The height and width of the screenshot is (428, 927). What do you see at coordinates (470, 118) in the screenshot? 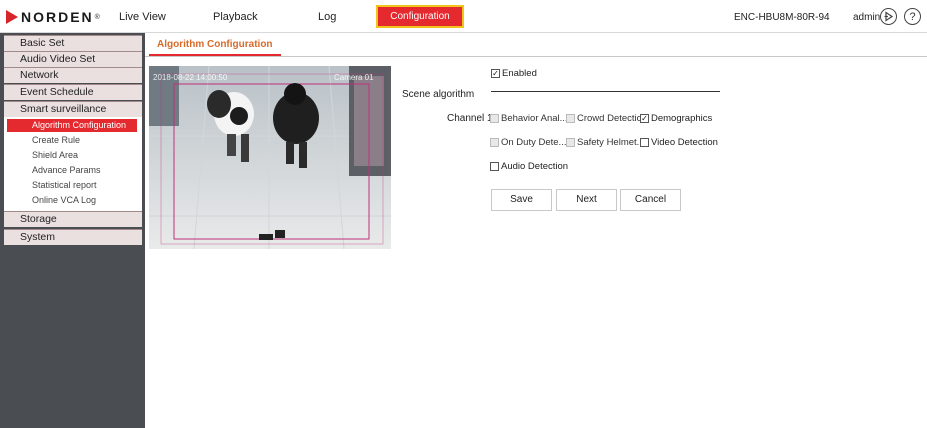
I see `channel-label: Channel 1` at bounding box center [470, 118].